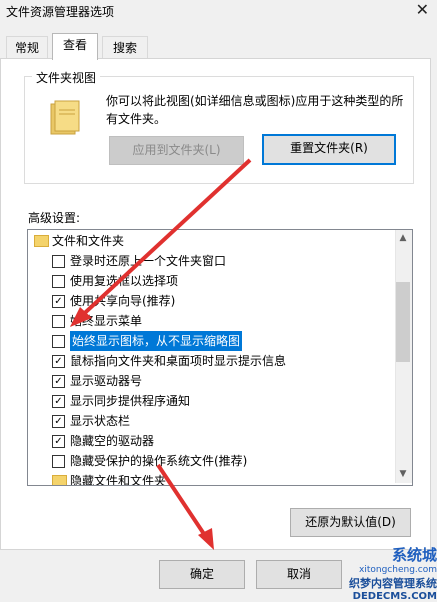 This screenshot has width=437, height=602. I want to click on watermark-line3: 织梦内容管理系统, so click(393, 583).